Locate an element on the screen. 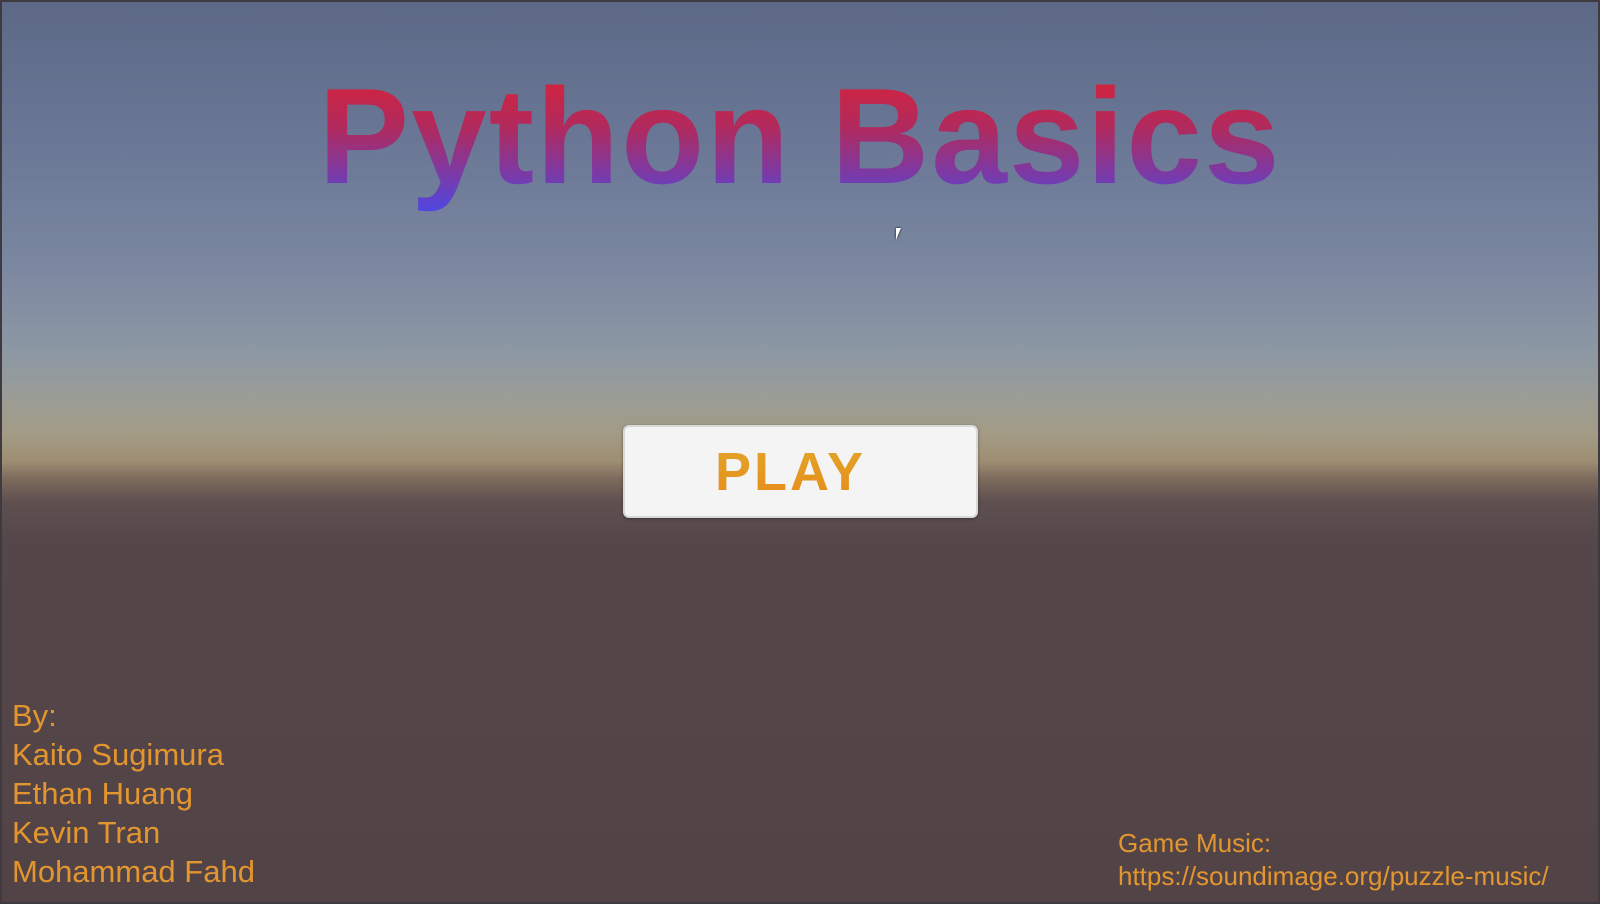  credits-author: Kaito Sugimura is located at coordinates (118, 754).